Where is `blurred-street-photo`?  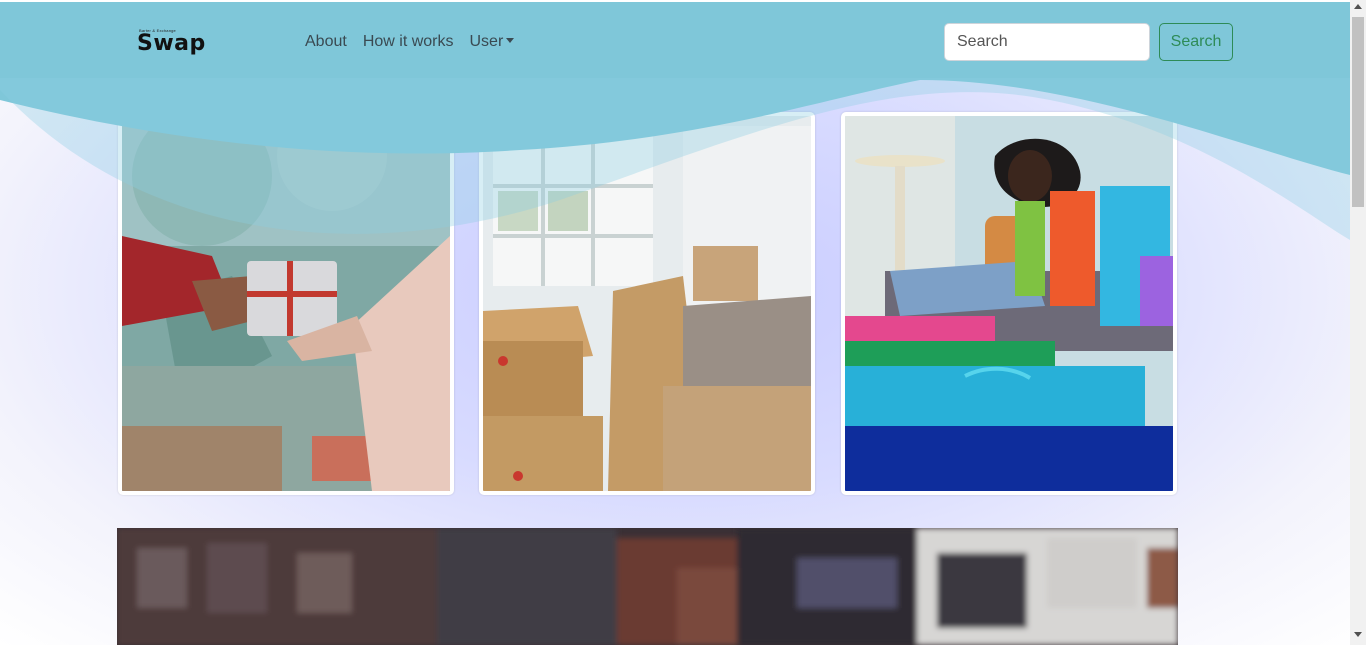
blurred-street-photo is located at coordinates (647, 586).